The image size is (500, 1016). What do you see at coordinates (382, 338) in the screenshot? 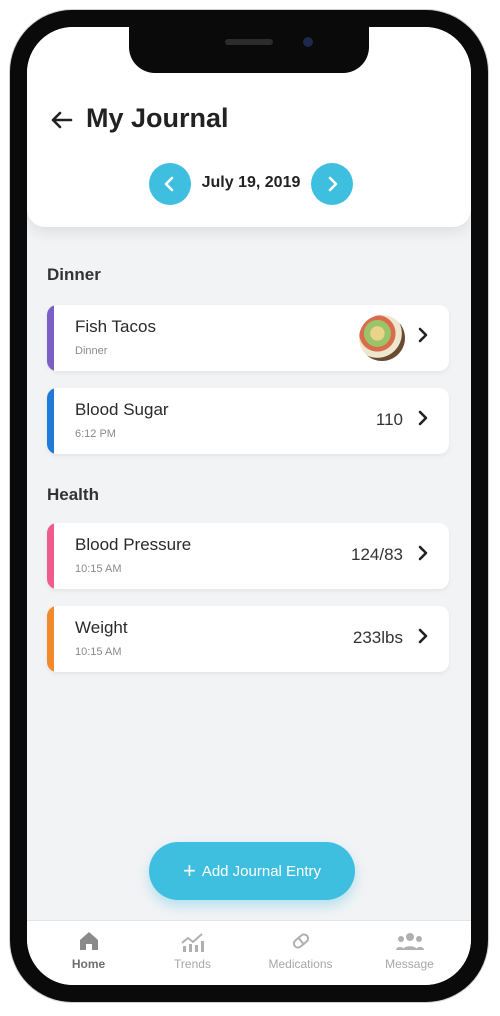
I see `food-photo` at bounding box center [382, 338].